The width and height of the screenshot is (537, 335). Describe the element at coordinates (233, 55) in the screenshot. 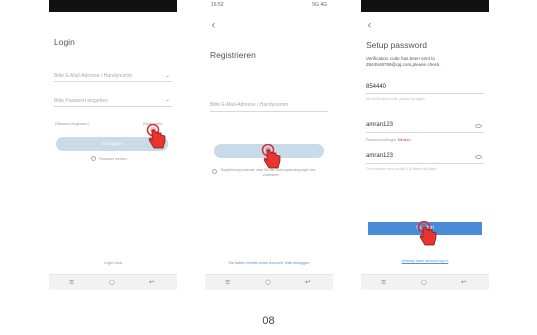

I see `register-title: Registrieren` at that location.